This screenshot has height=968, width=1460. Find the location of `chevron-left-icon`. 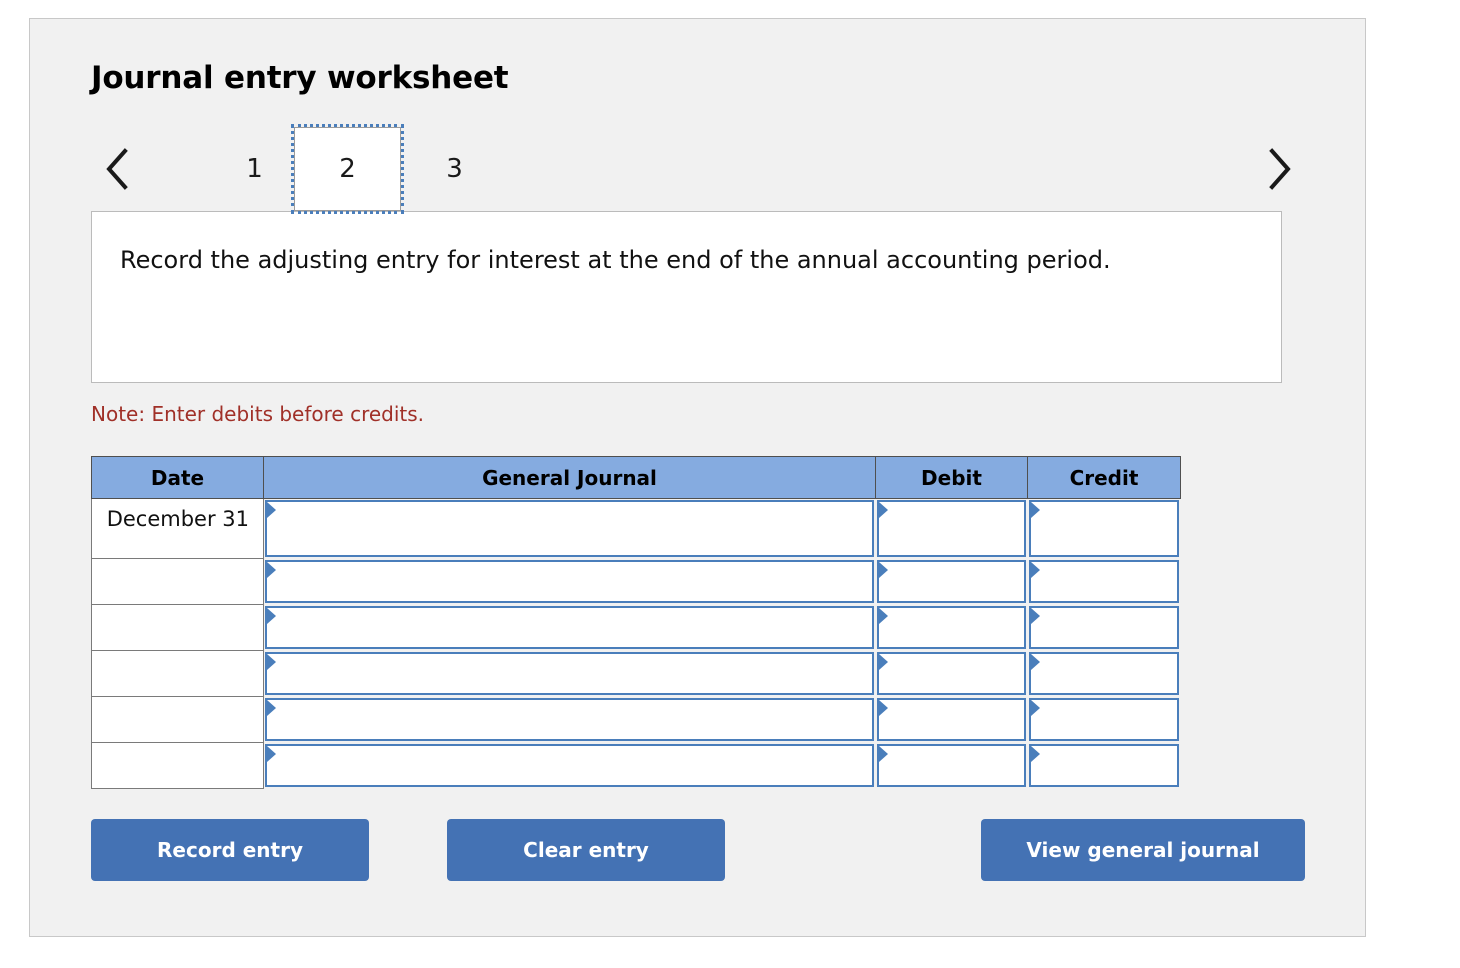

chevron-left-icon is located at coordinates (117, 169).